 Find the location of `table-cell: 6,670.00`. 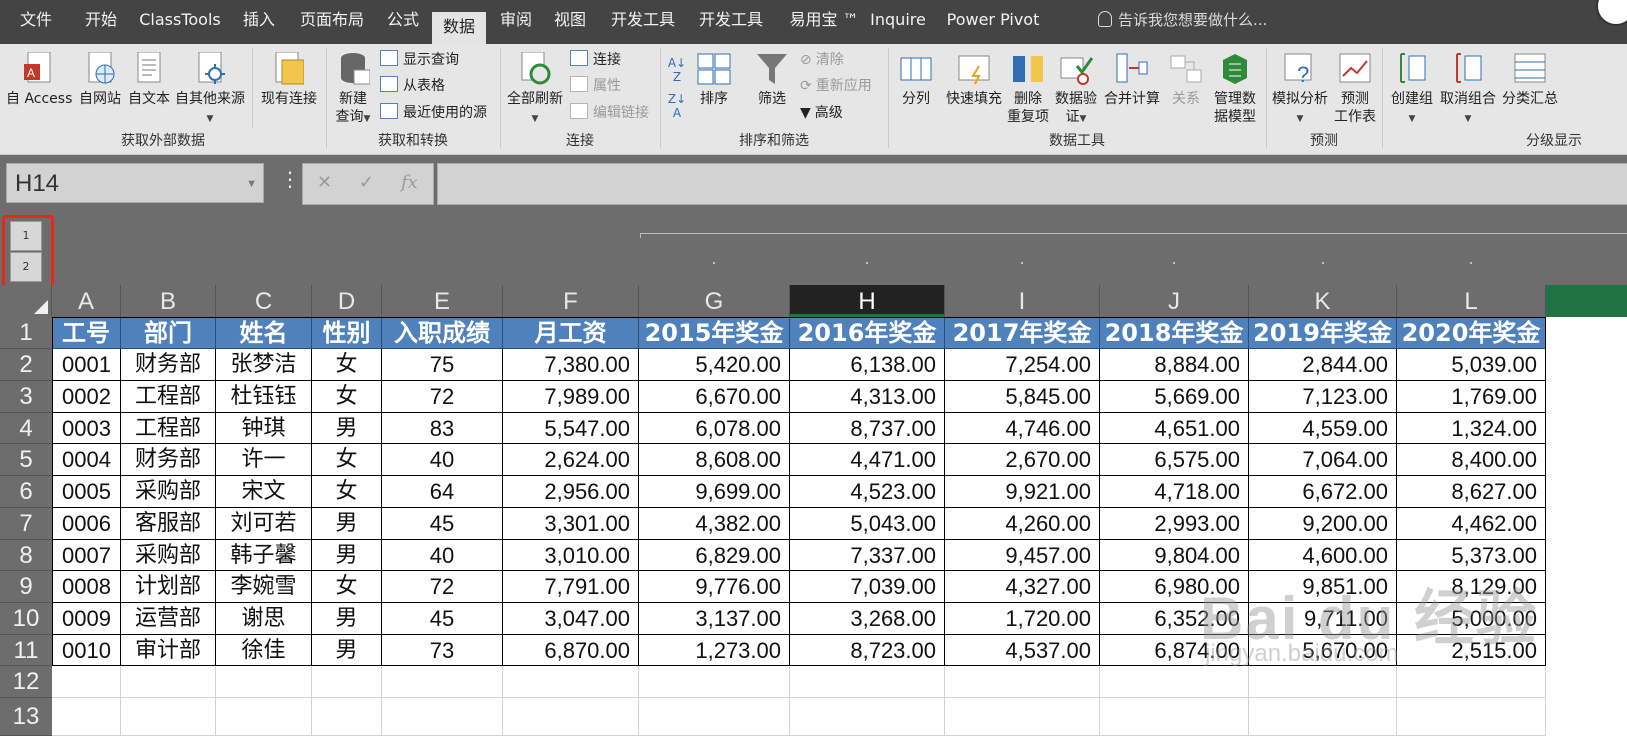

table-cell: 6,670.00 is located at coordinates (714, 397).